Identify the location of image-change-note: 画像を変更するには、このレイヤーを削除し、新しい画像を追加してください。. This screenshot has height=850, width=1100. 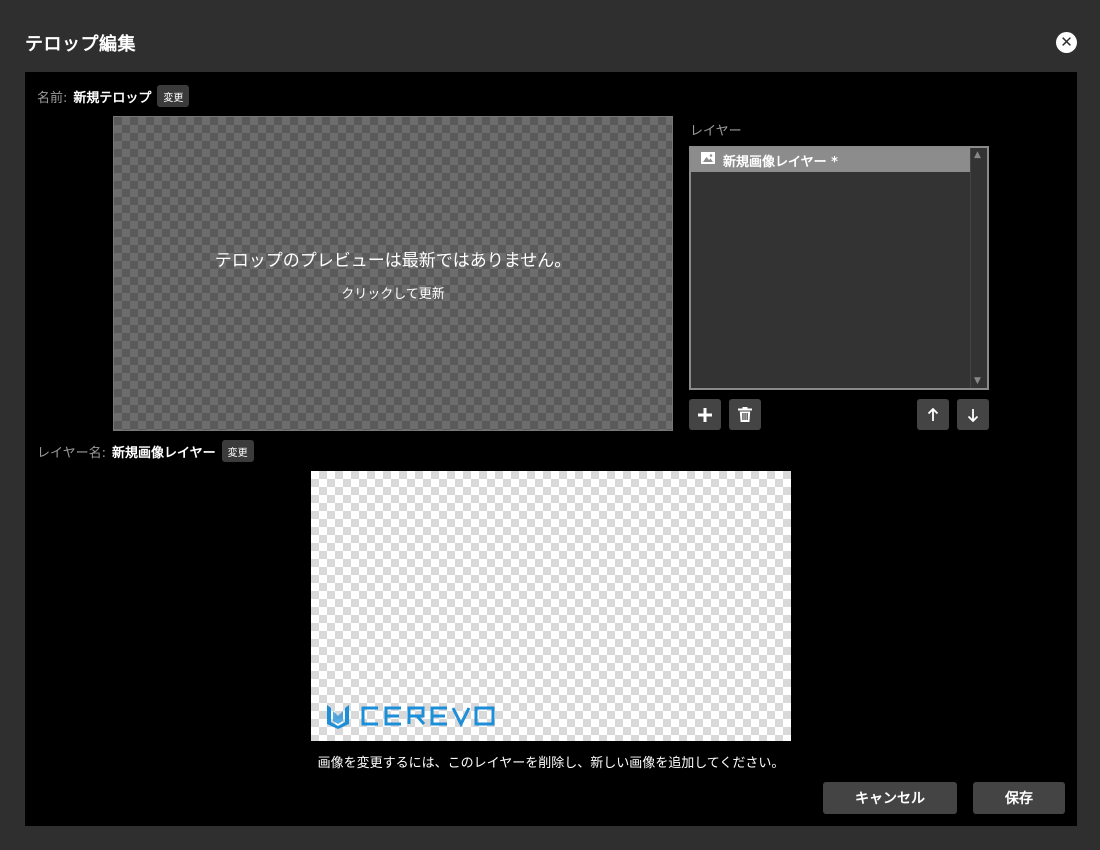
(551, 763).